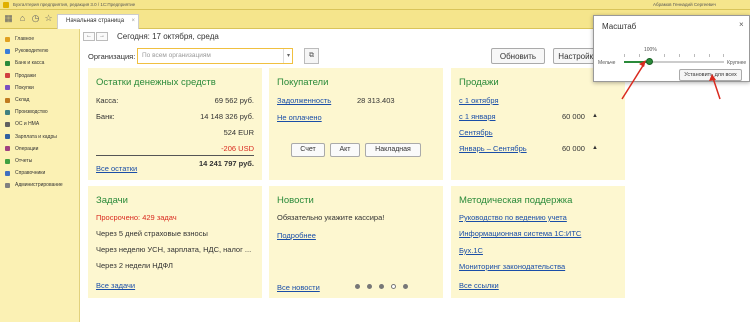 The image size is (750, 322). What do you see at coordinates (512, 266) in the screenshot?
I see `support-link: Мониторинг законодательства` at bounding box center [512, 266].